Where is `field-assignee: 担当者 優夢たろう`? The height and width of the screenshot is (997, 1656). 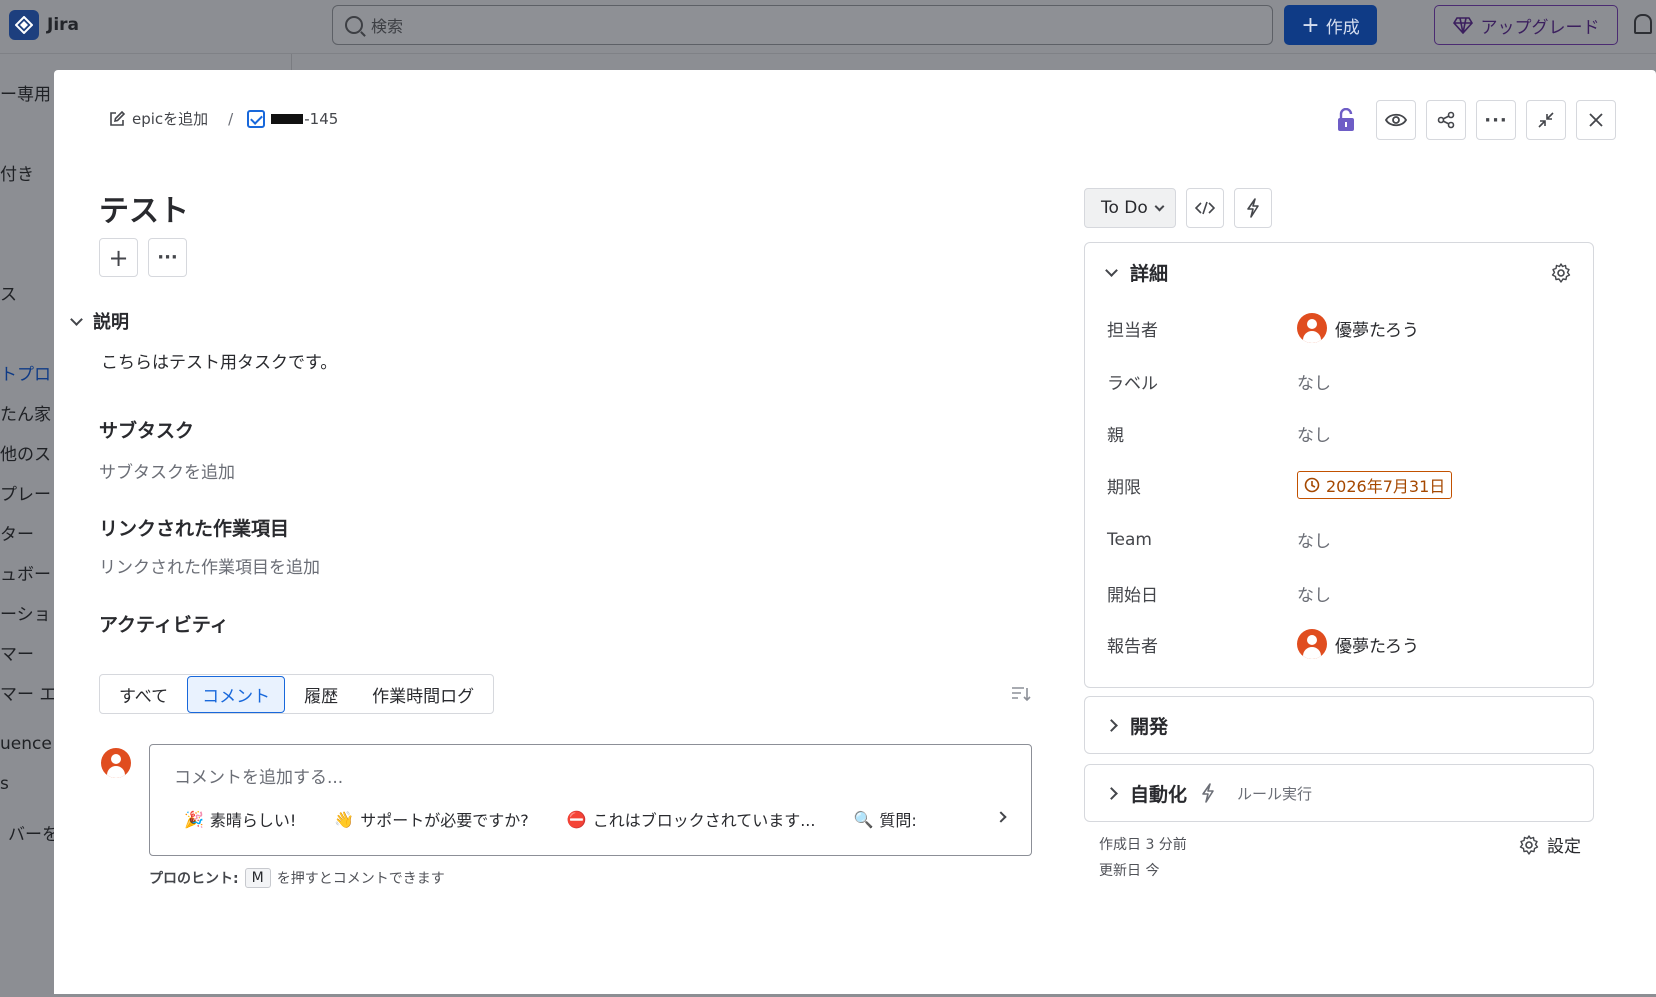
field-assignee: 担当者 優夢たろう is located at coordinates (1340, 328).